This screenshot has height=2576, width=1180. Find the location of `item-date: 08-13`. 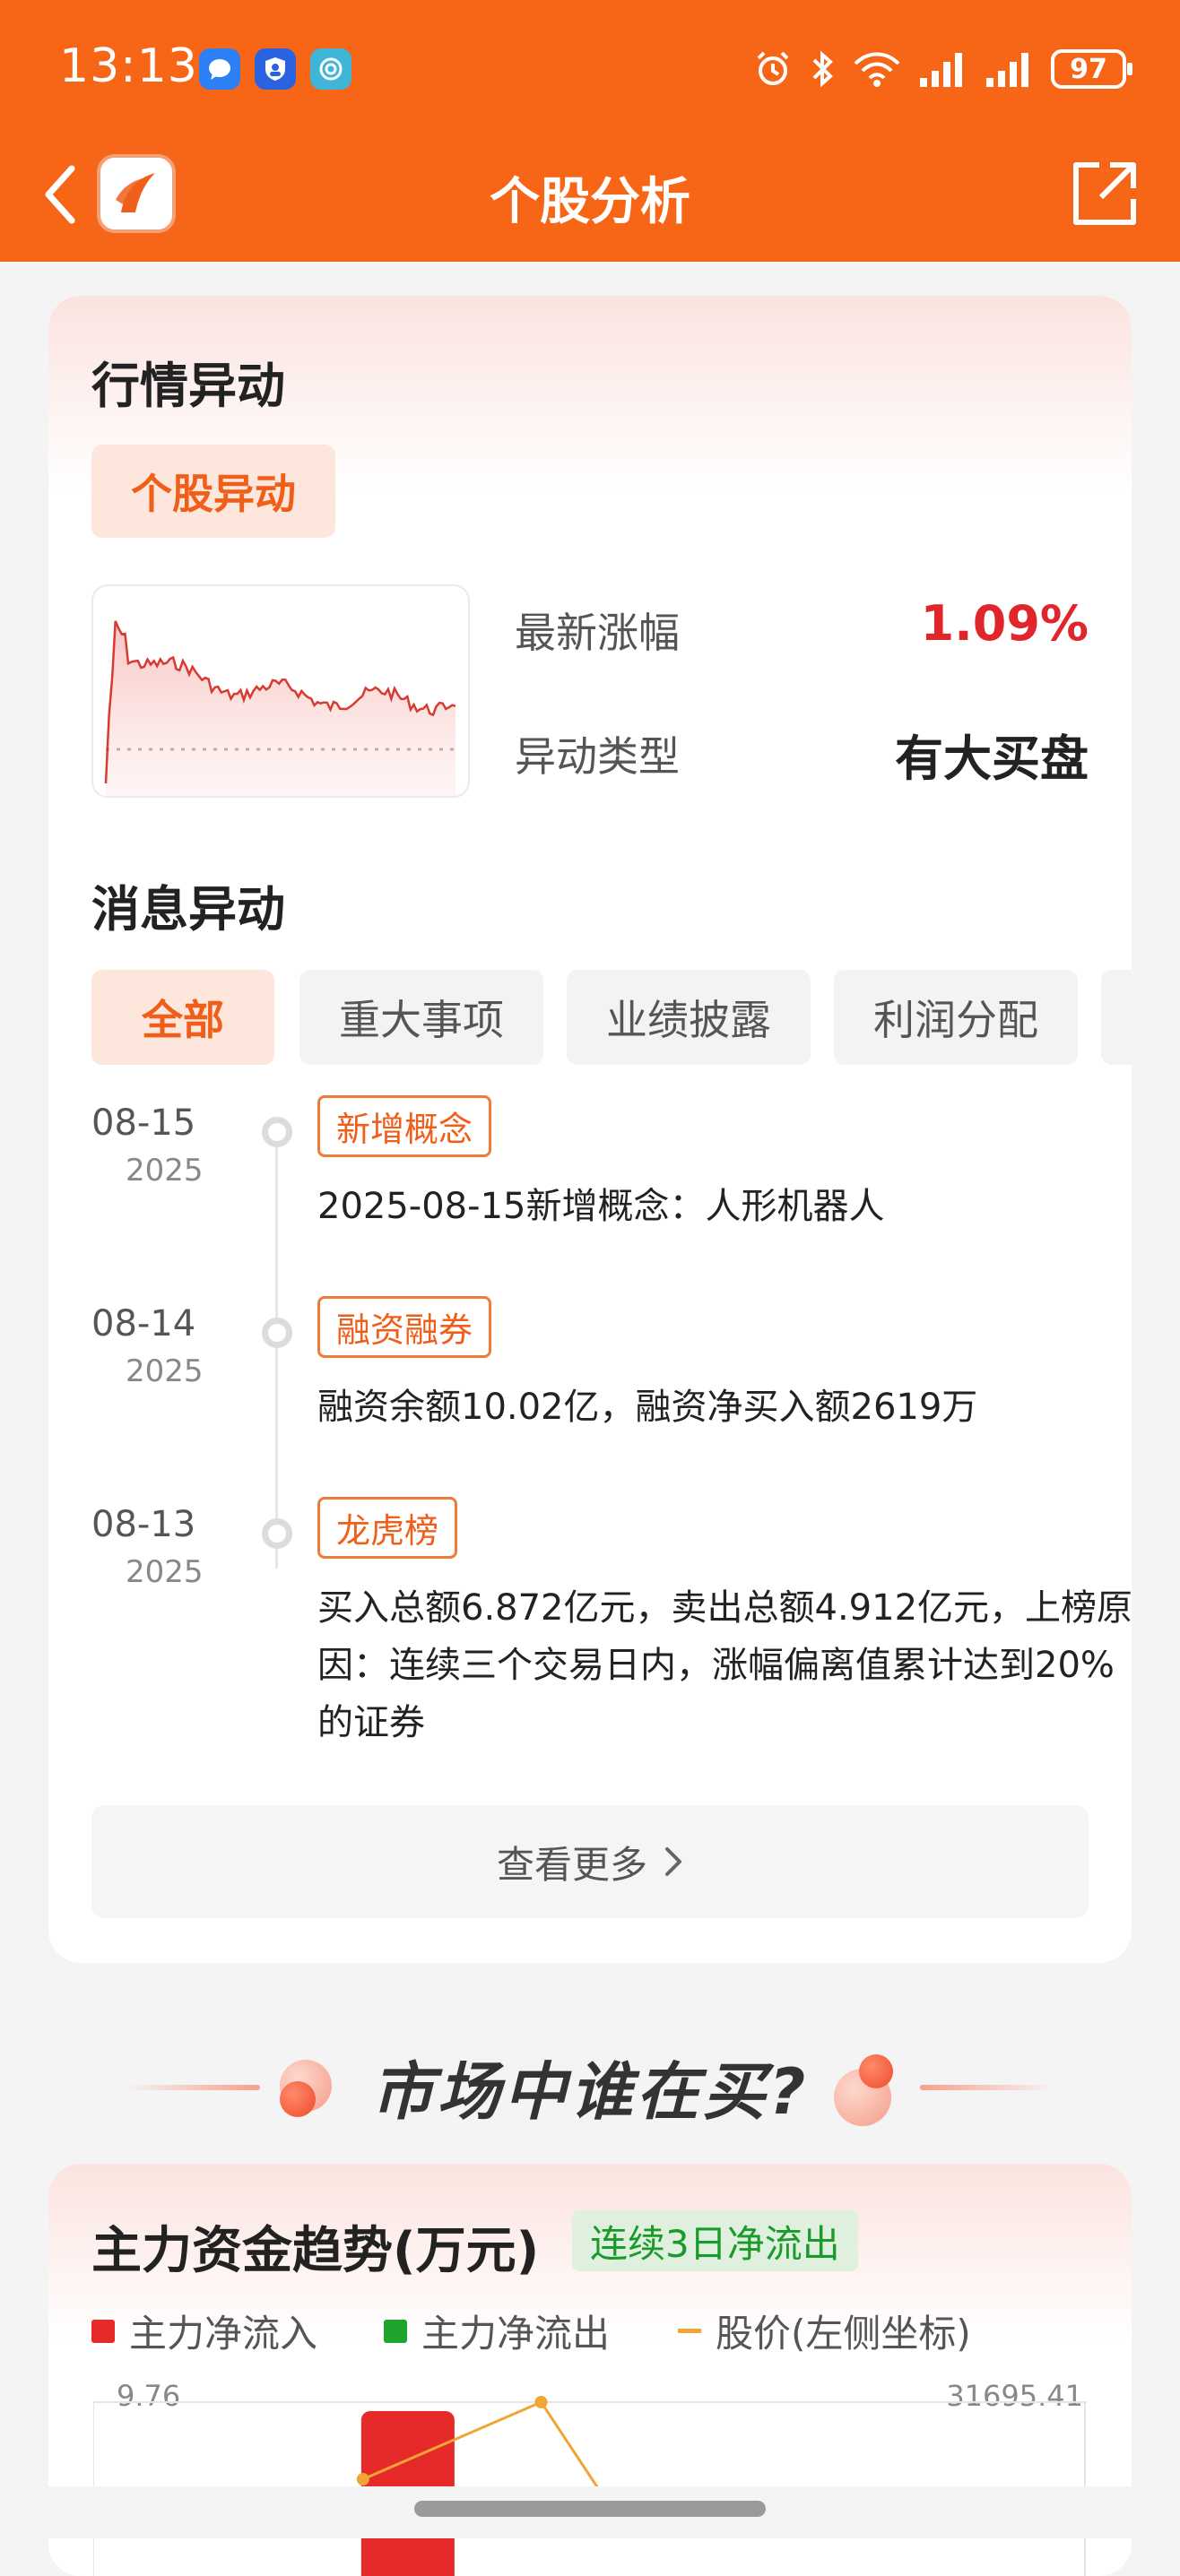

item-date: 08-13 is located at coordinates (143, 1524).